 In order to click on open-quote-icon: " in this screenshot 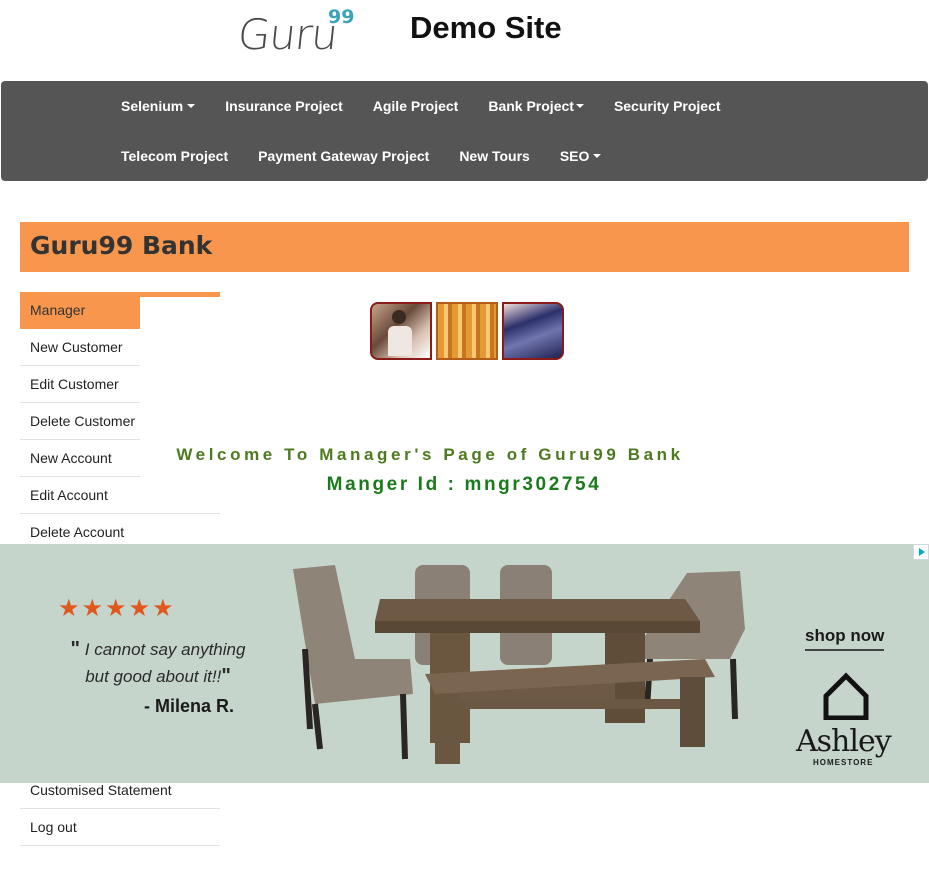, I will do `click(75, 649)`.